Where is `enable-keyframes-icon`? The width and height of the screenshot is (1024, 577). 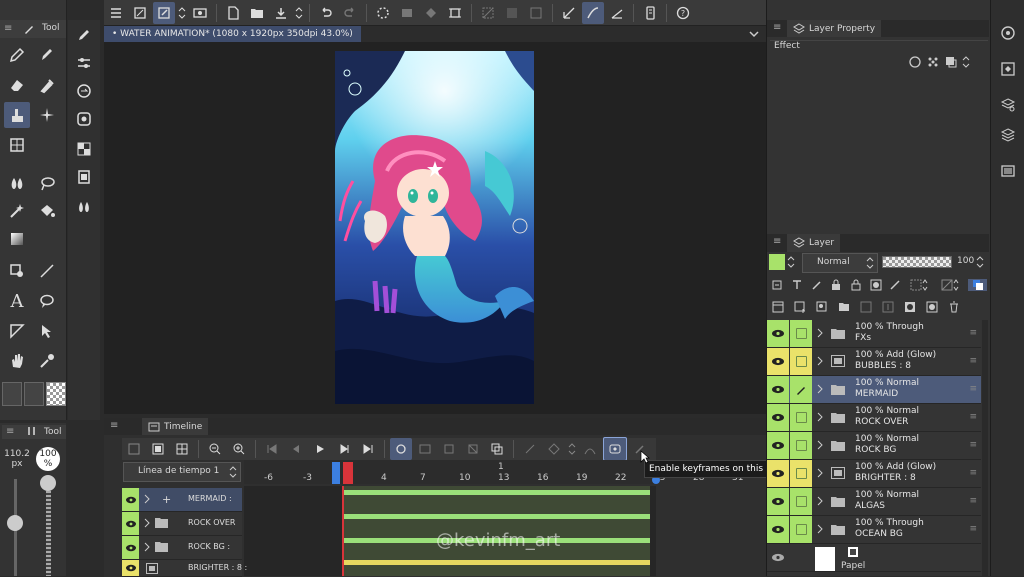
enable-keyframes-icon is located at coordinates (615, 449).